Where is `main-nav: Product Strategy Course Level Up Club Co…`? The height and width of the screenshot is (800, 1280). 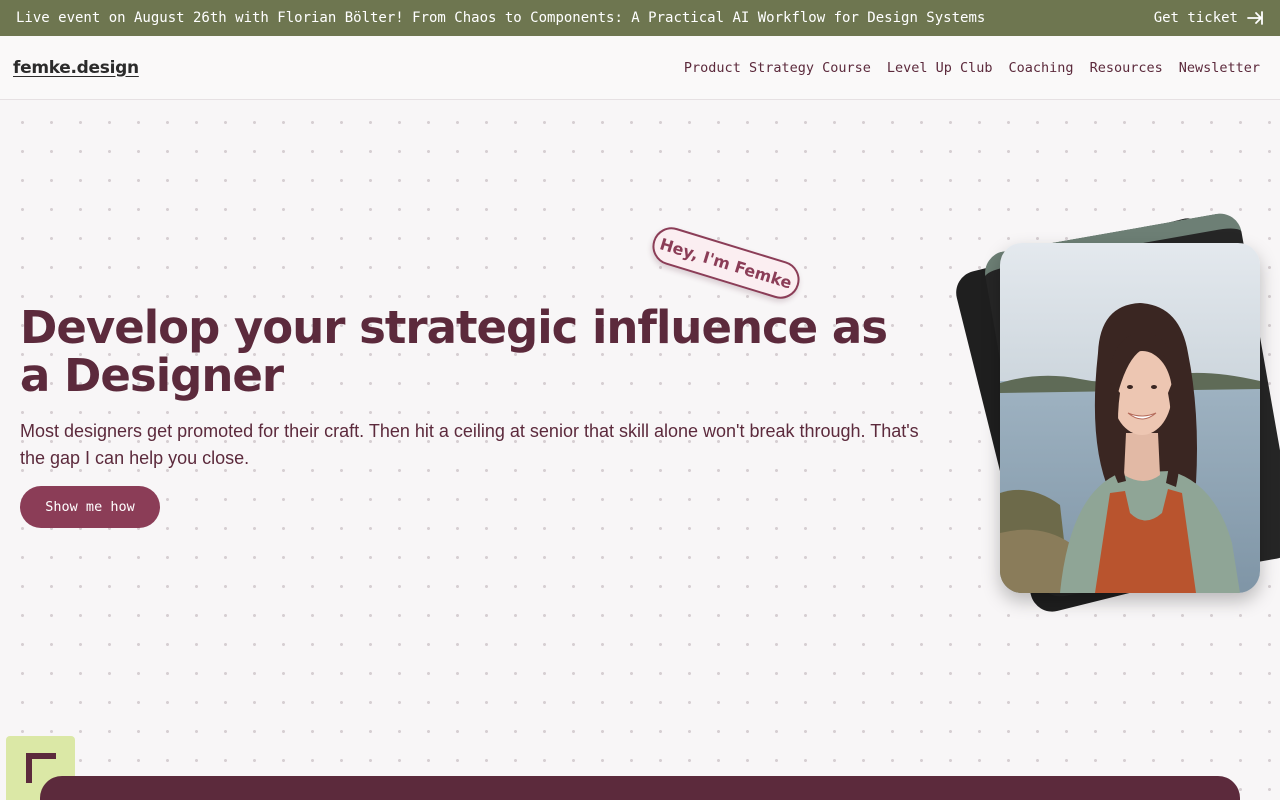
main-nav: Product Strategy Course Level Up Club Co… is located at coordinates (972, 68).